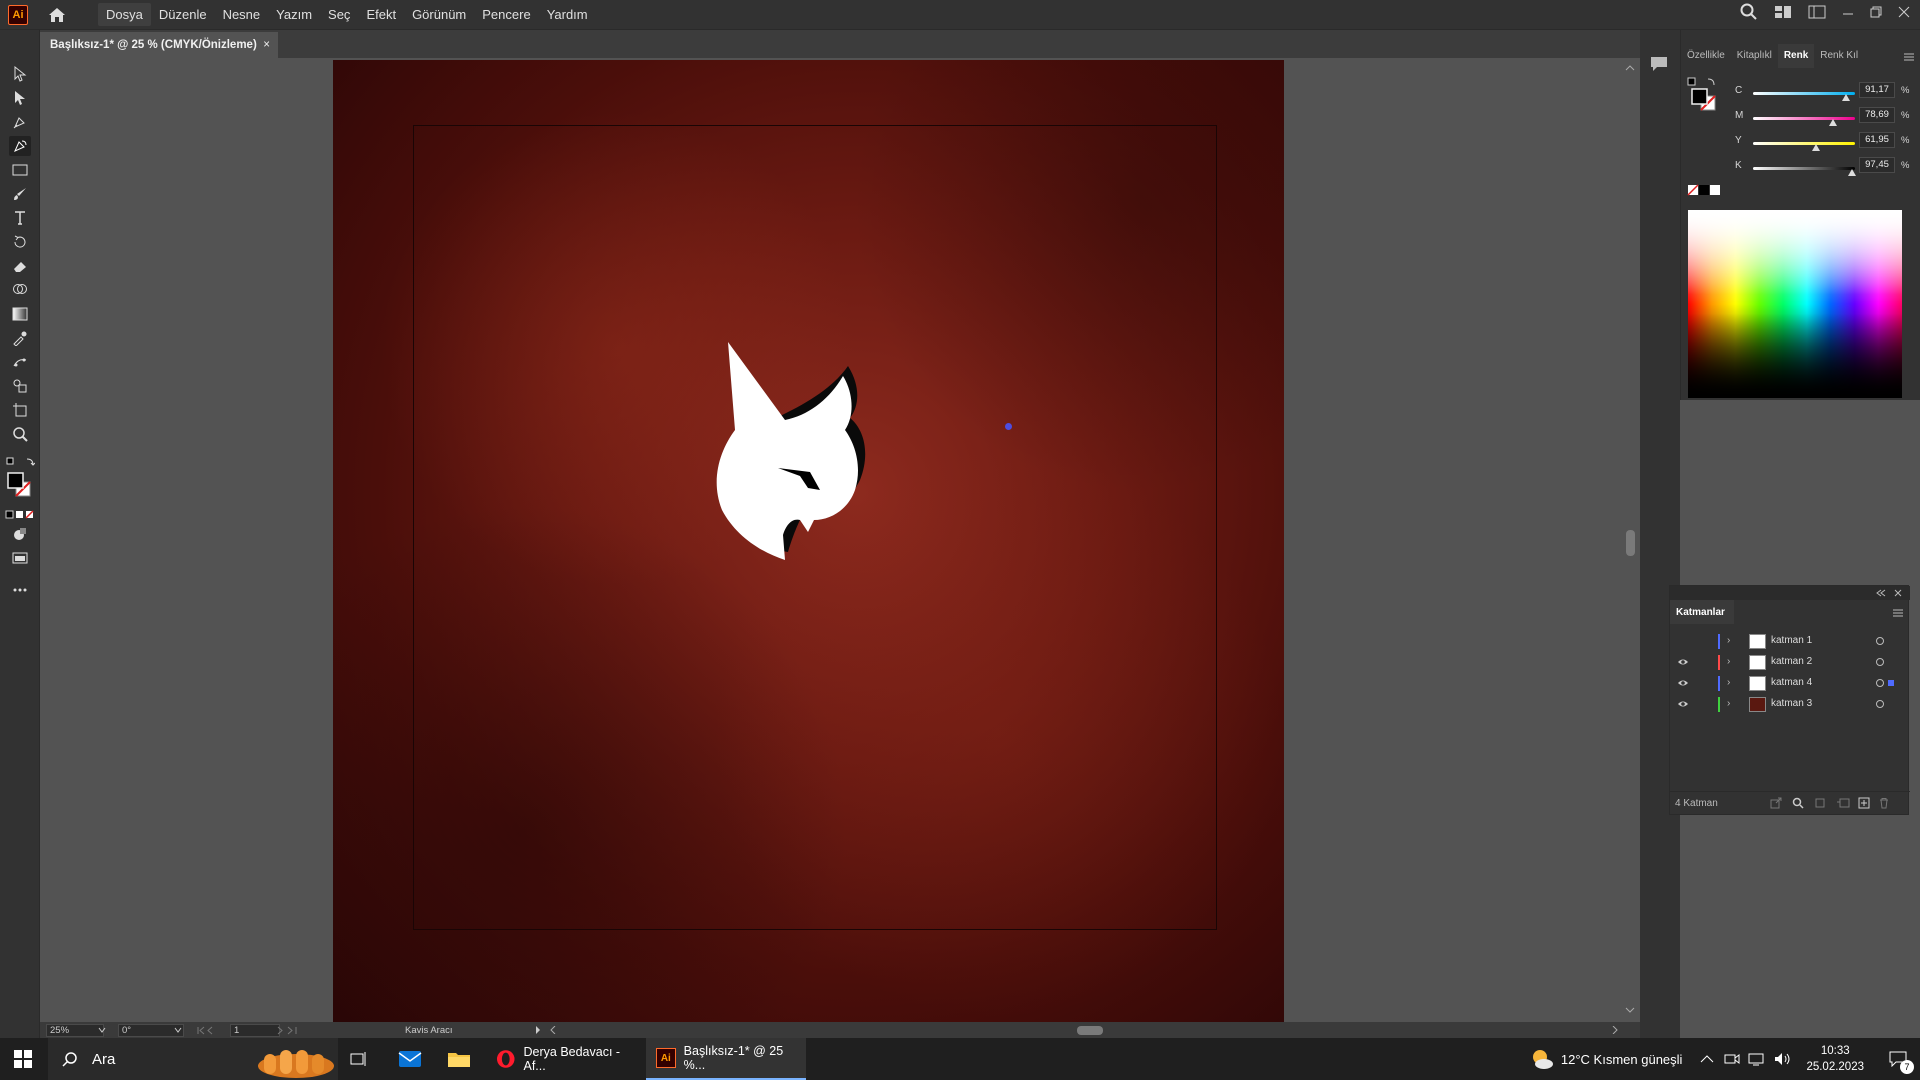  Describe the element at coordinates (1008, 426) in the screenshot. I see `anchor-point` at that location.